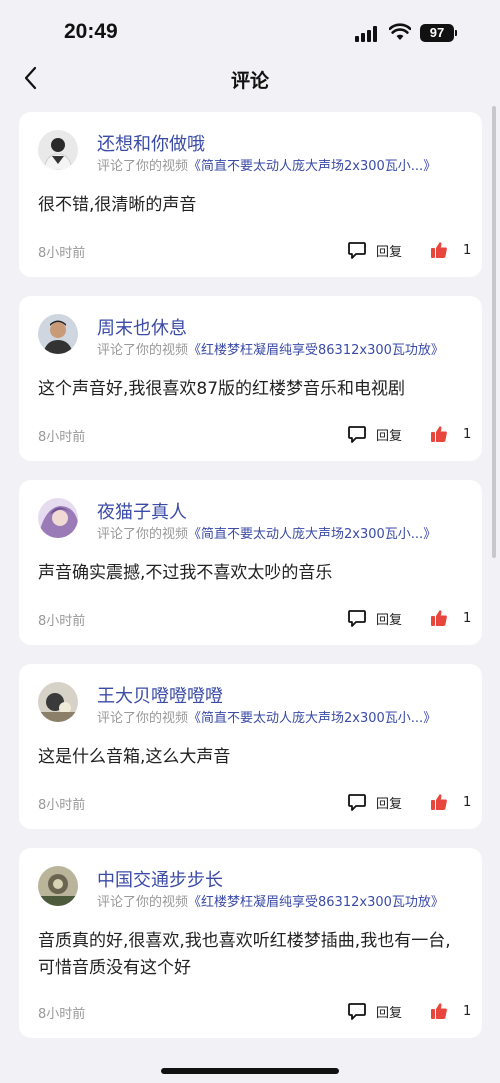  What do you see at coordinates (134, 757) in the screenshot?
I see `comment-text: 这是什么音箱,这么大声音` at bounding box center [134, 757].